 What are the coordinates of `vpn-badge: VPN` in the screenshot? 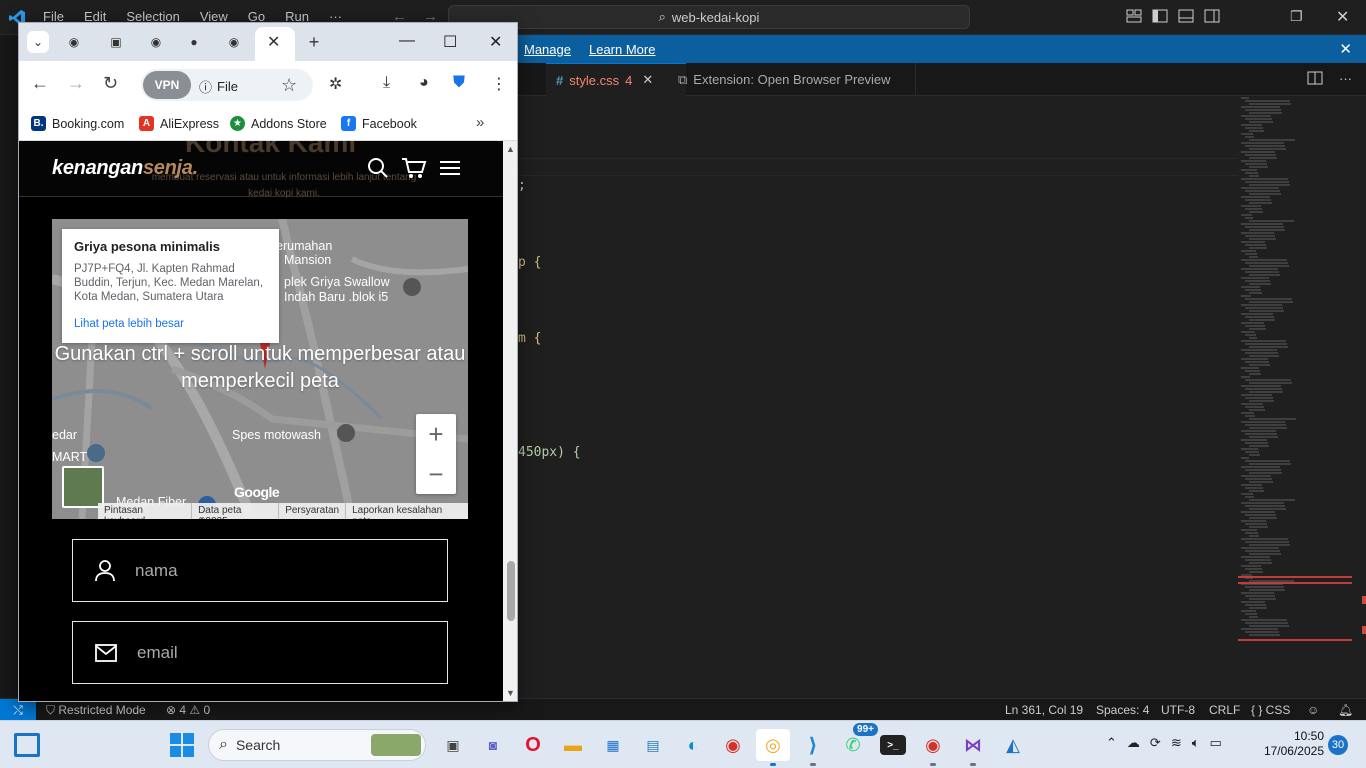 It's located at (167, 85).